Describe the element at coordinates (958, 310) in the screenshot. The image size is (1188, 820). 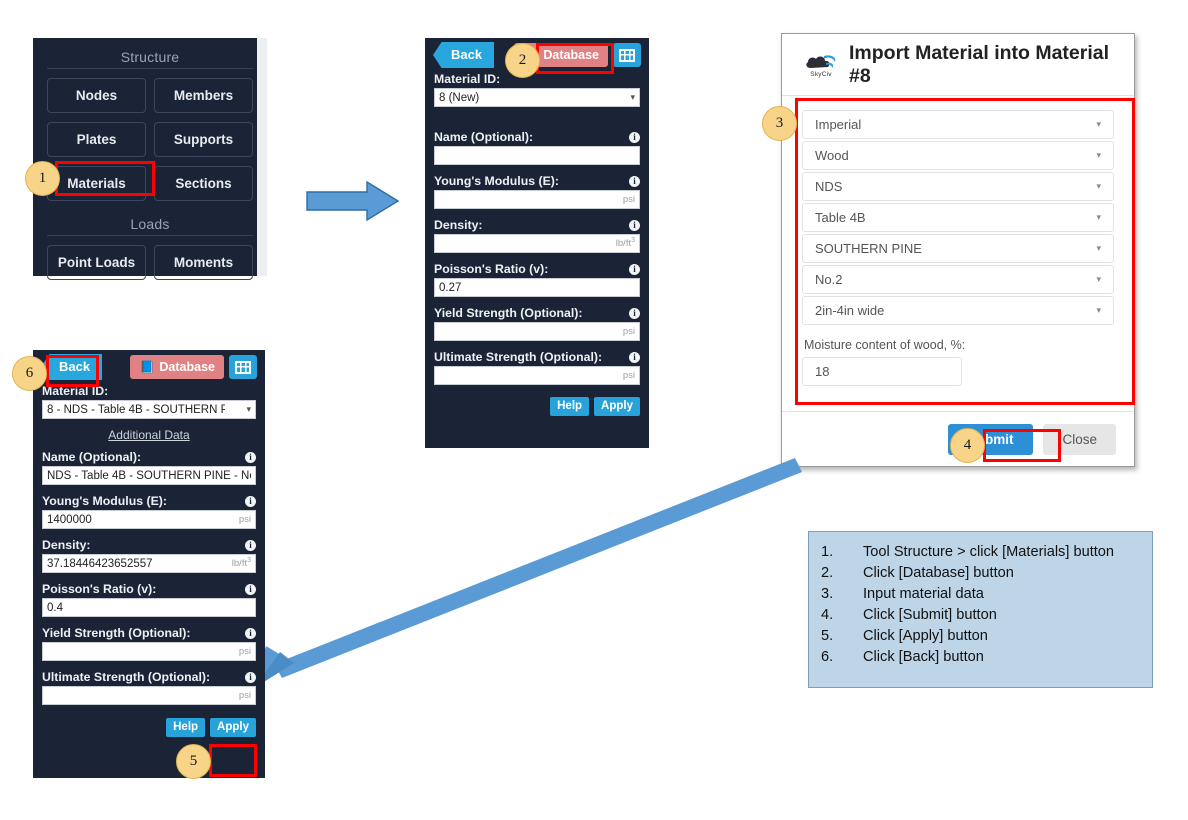
I see `select-size: 2in-4in wide ▾` at that location.